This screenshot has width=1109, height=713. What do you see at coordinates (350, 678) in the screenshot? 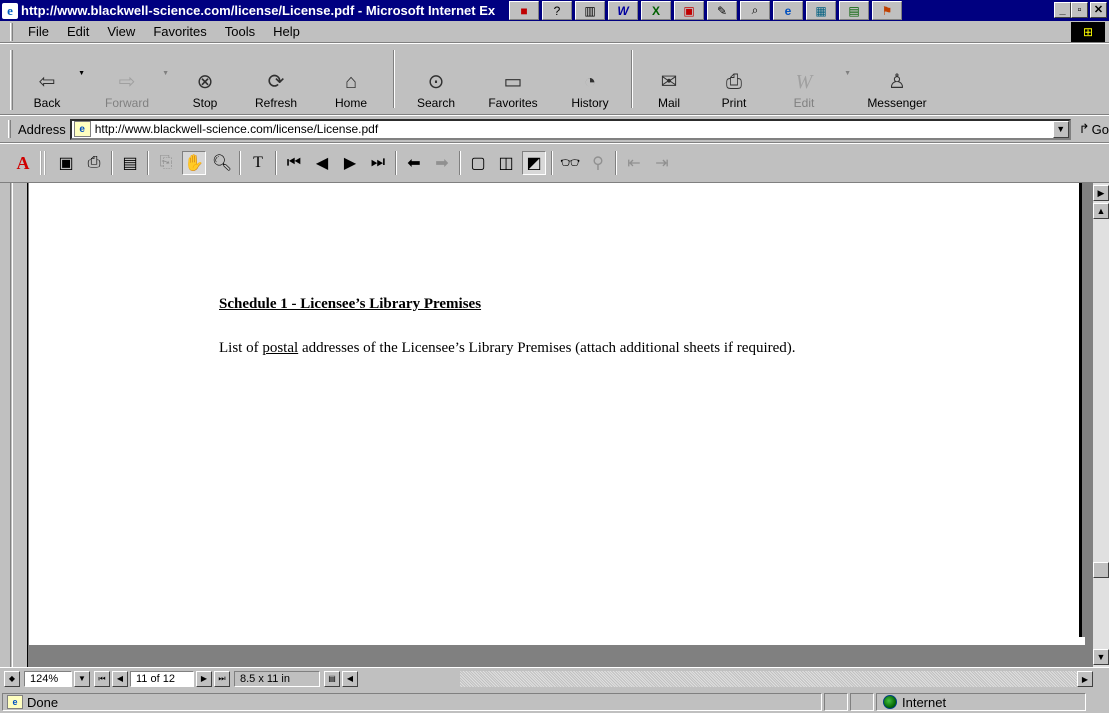
I see `scroll-left-icon: ◀` at bounding box center [350, 678].